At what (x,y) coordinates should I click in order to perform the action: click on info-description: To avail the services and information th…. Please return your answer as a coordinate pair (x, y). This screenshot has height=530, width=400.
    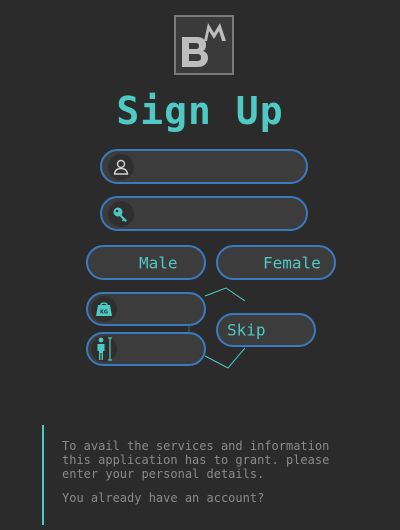
    Looking at the image, I should click on (196, 460).